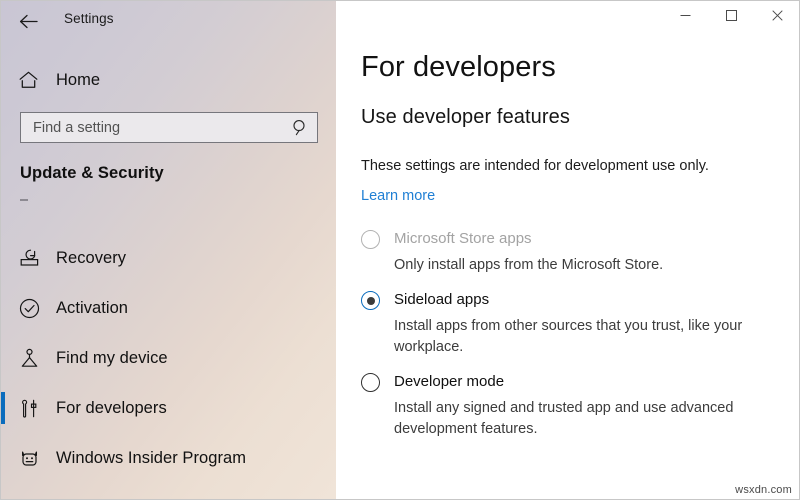 This screenshot has height=500, width=800. Describe the element at coordinates (370, 239) in the screenshot. I see `radio-microsoft-store-apps` at that location.